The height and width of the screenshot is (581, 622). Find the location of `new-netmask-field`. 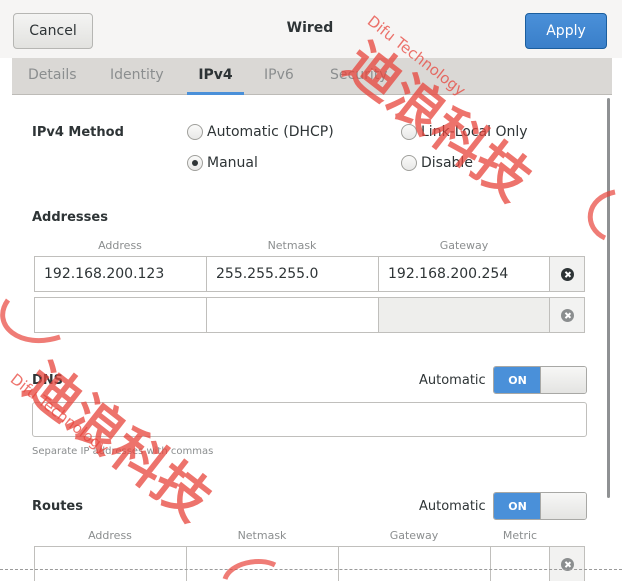

new-netmask-field is located at coordinates (292, 315).